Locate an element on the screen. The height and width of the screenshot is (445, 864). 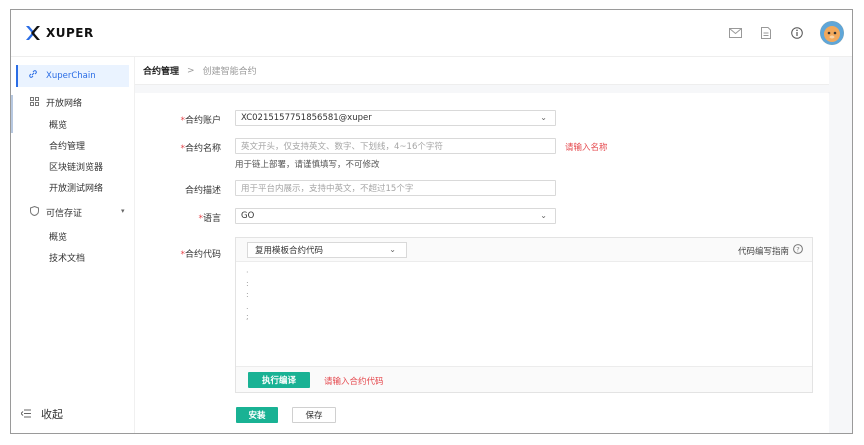
name-hint: 用于链上部署，请谨慎填写，不可修改 is located at coordinates (307, 165).